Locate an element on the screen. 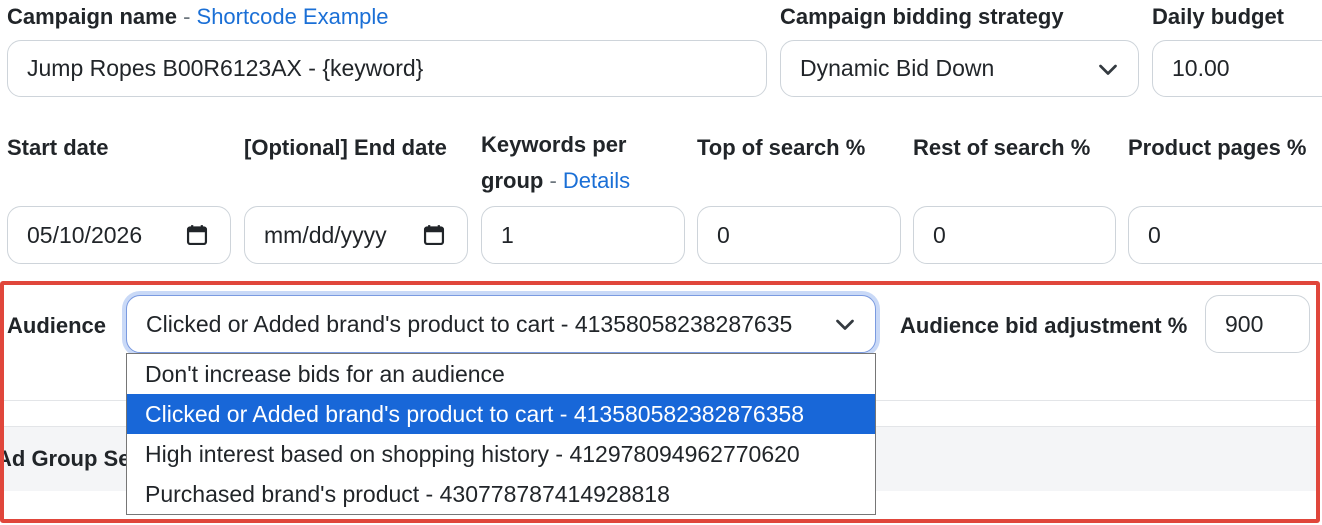  bidding-strategy-select: Dynamic Bid Down is located at coordinates (959, 68).